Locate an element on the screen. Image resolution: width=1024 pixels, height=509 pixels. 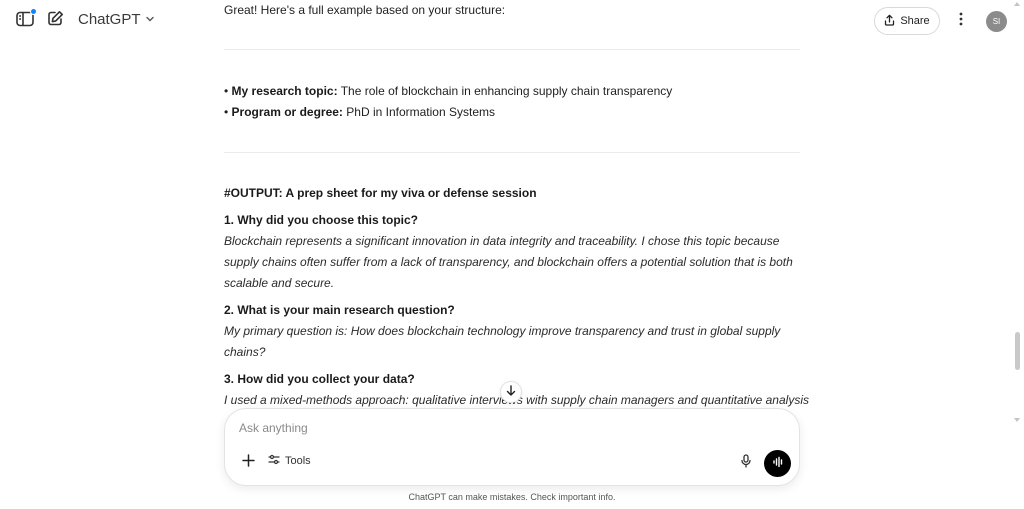
plus-icon is located at coordinates (248, 463).